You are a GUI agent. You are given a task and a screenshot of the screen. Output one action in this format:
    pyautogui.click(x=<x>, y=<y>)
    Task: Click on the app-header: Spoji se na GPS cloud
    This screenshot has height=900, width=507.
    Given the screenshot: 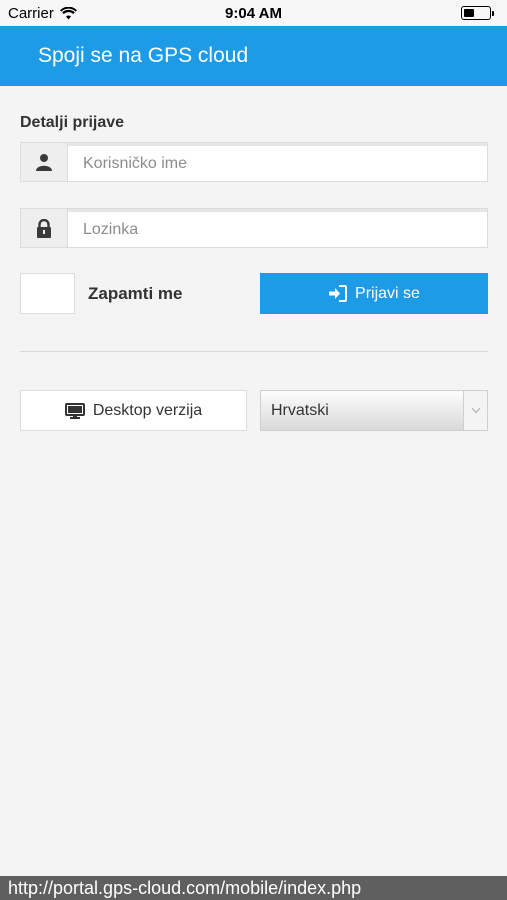 What is the action you would take?
    pyautogui.click(x=253, y=56)
    